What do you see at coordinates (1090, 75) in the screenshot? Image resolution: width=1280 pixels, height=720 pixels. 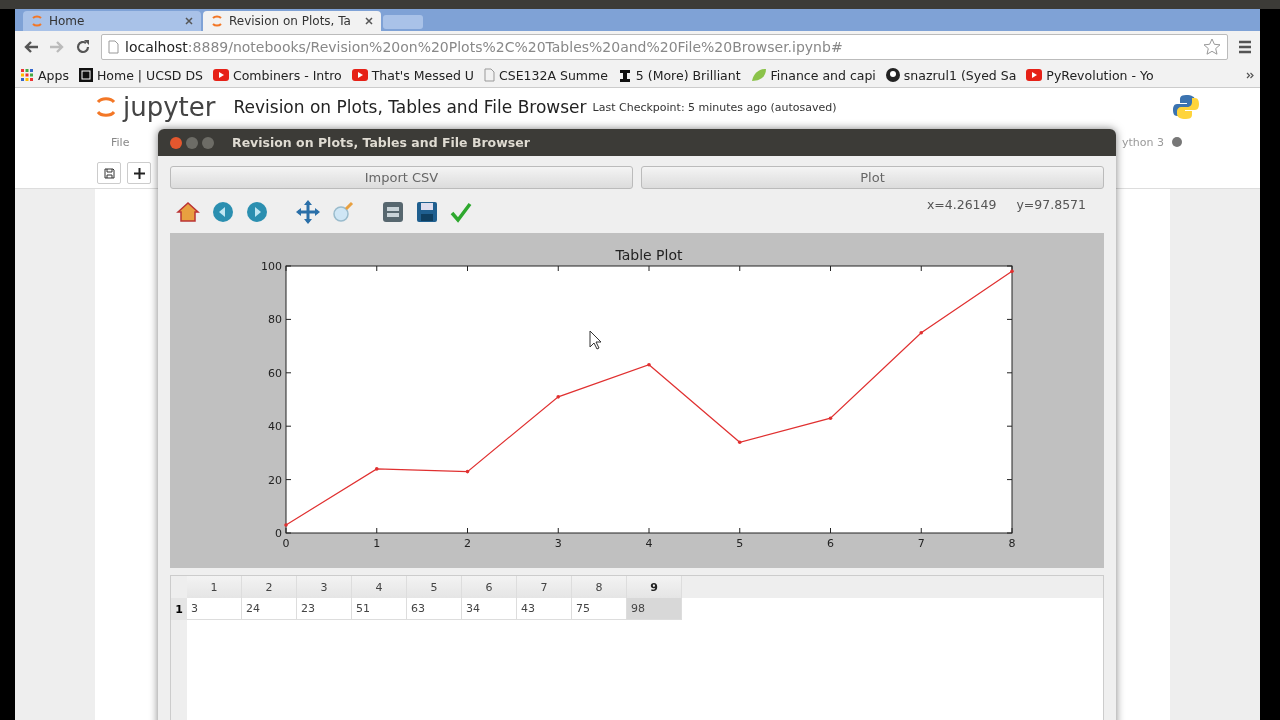 I see `bookmark-link: PyRevolution - Yo` at bounding box center [1090, 75].